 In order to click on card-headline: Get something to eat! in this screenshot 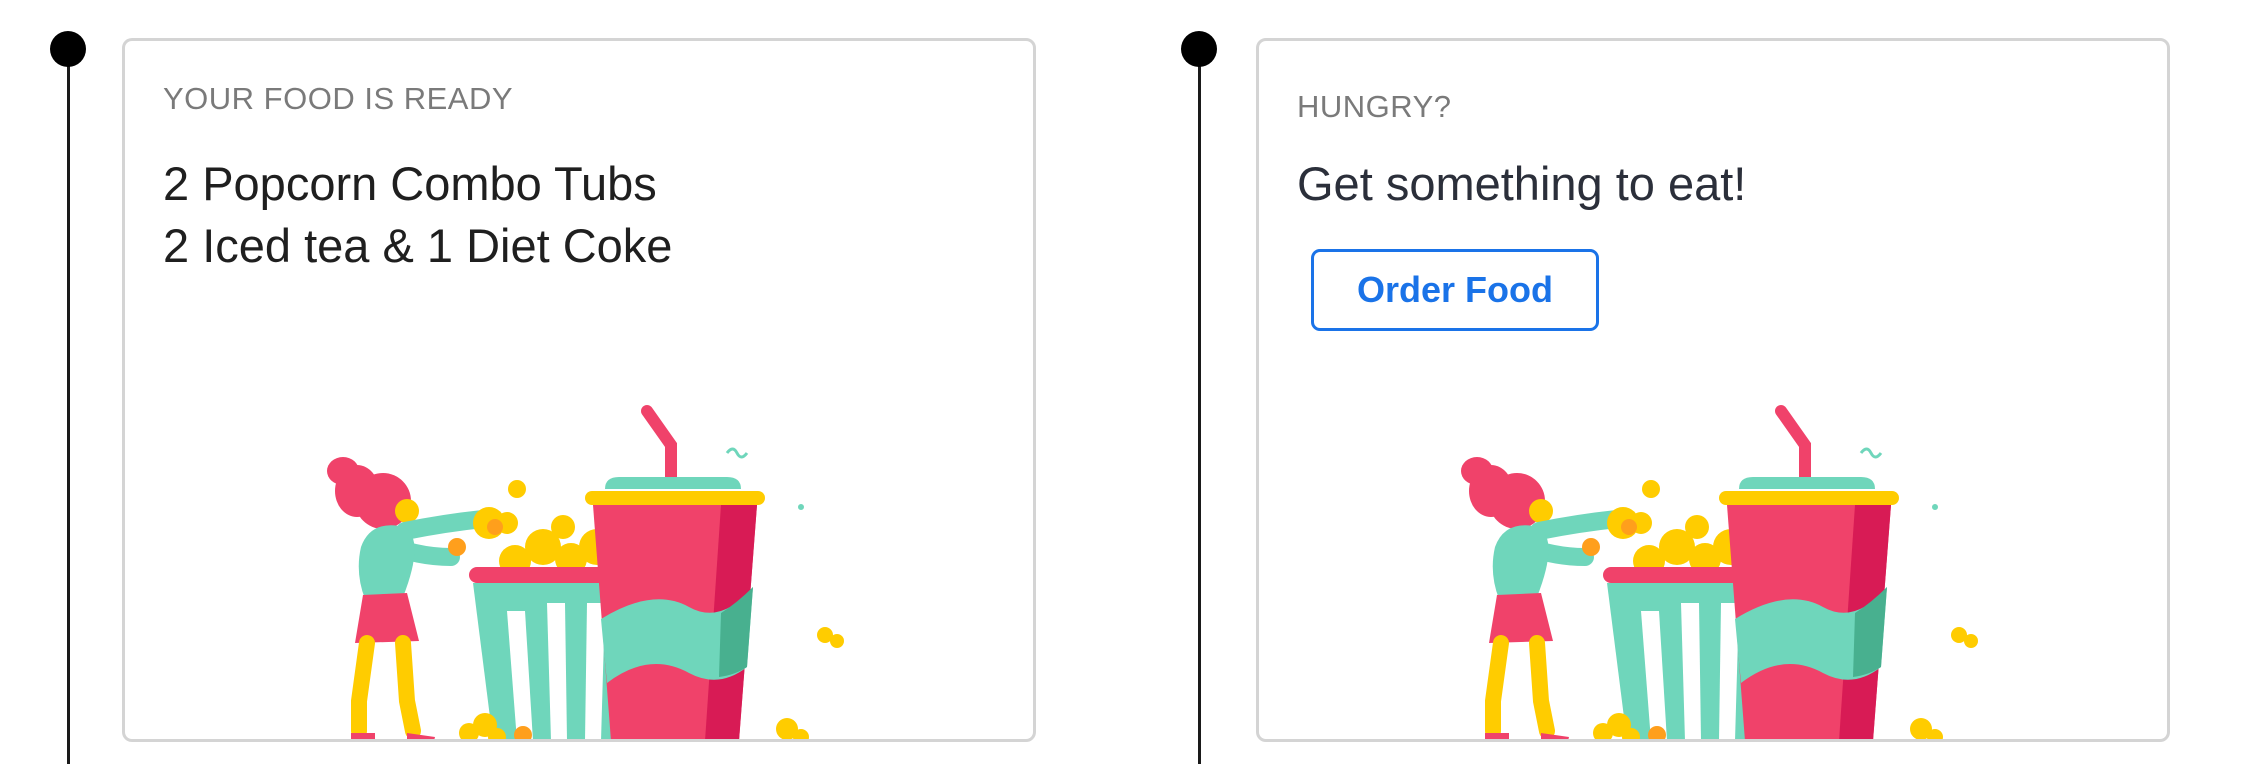, I will do `click(1521, 184)`.